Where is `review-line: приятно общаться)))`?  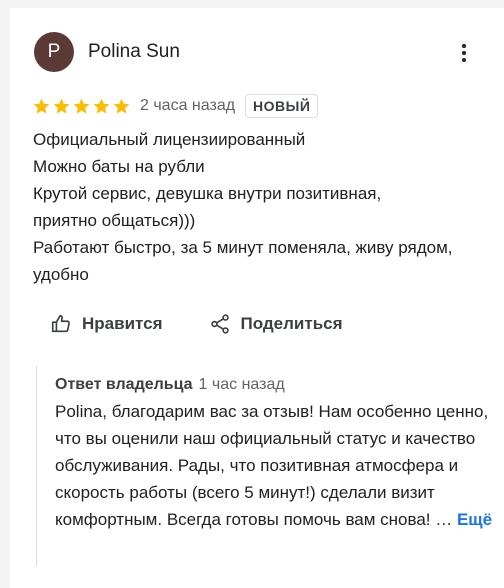 review-line: приятно общаться))) is located at coordinates (114, 220).